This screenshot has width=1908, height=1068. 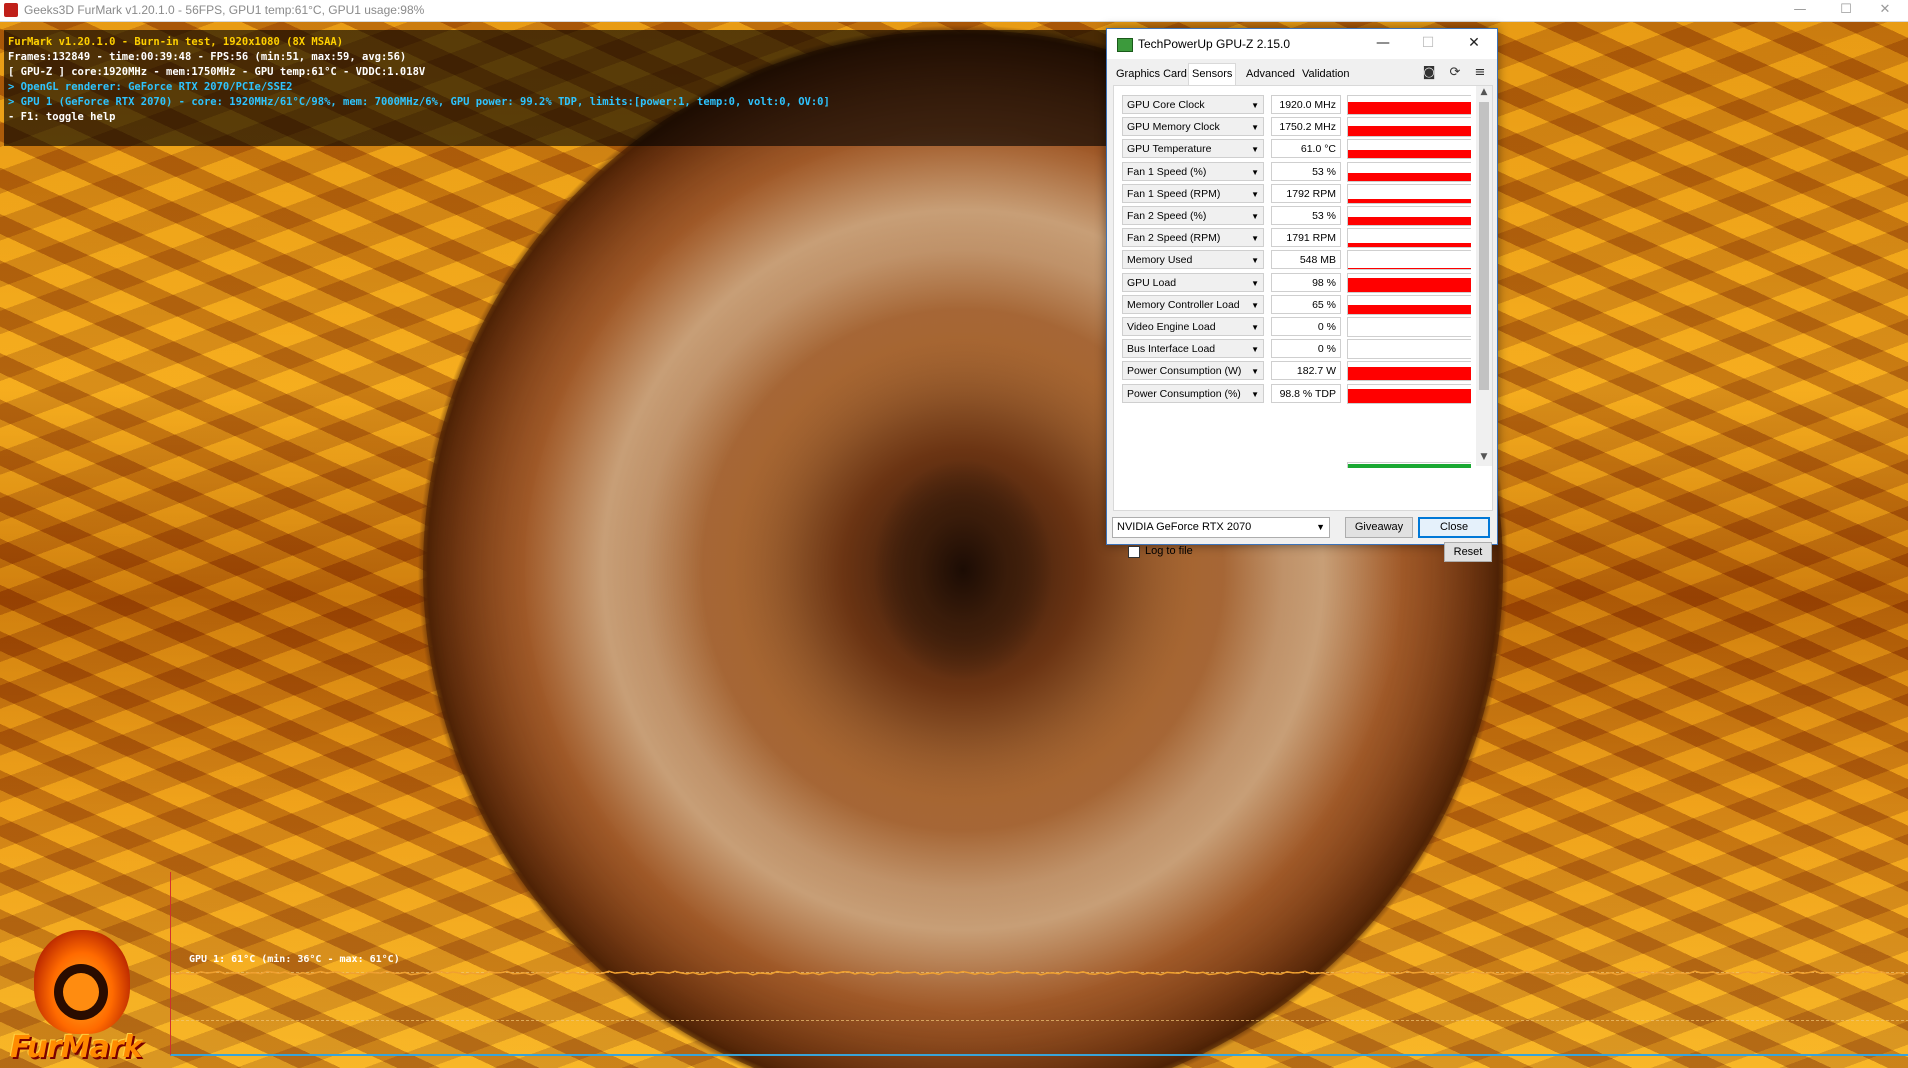 I want to click on gpuz-close-button: ✕, so click(x=1474, y=44).